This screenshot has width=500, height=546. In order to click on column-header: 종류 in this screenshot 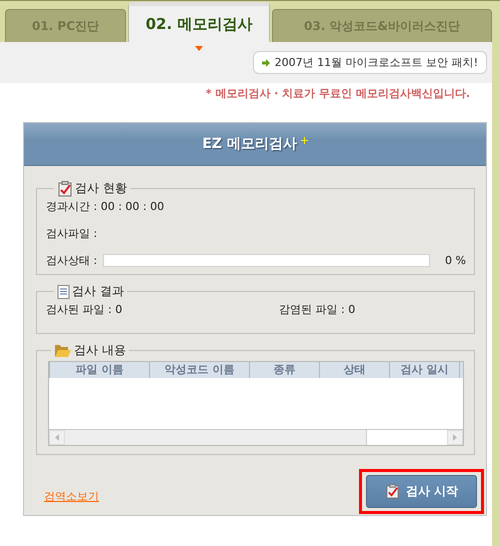, I will do `click(284, 370)`.